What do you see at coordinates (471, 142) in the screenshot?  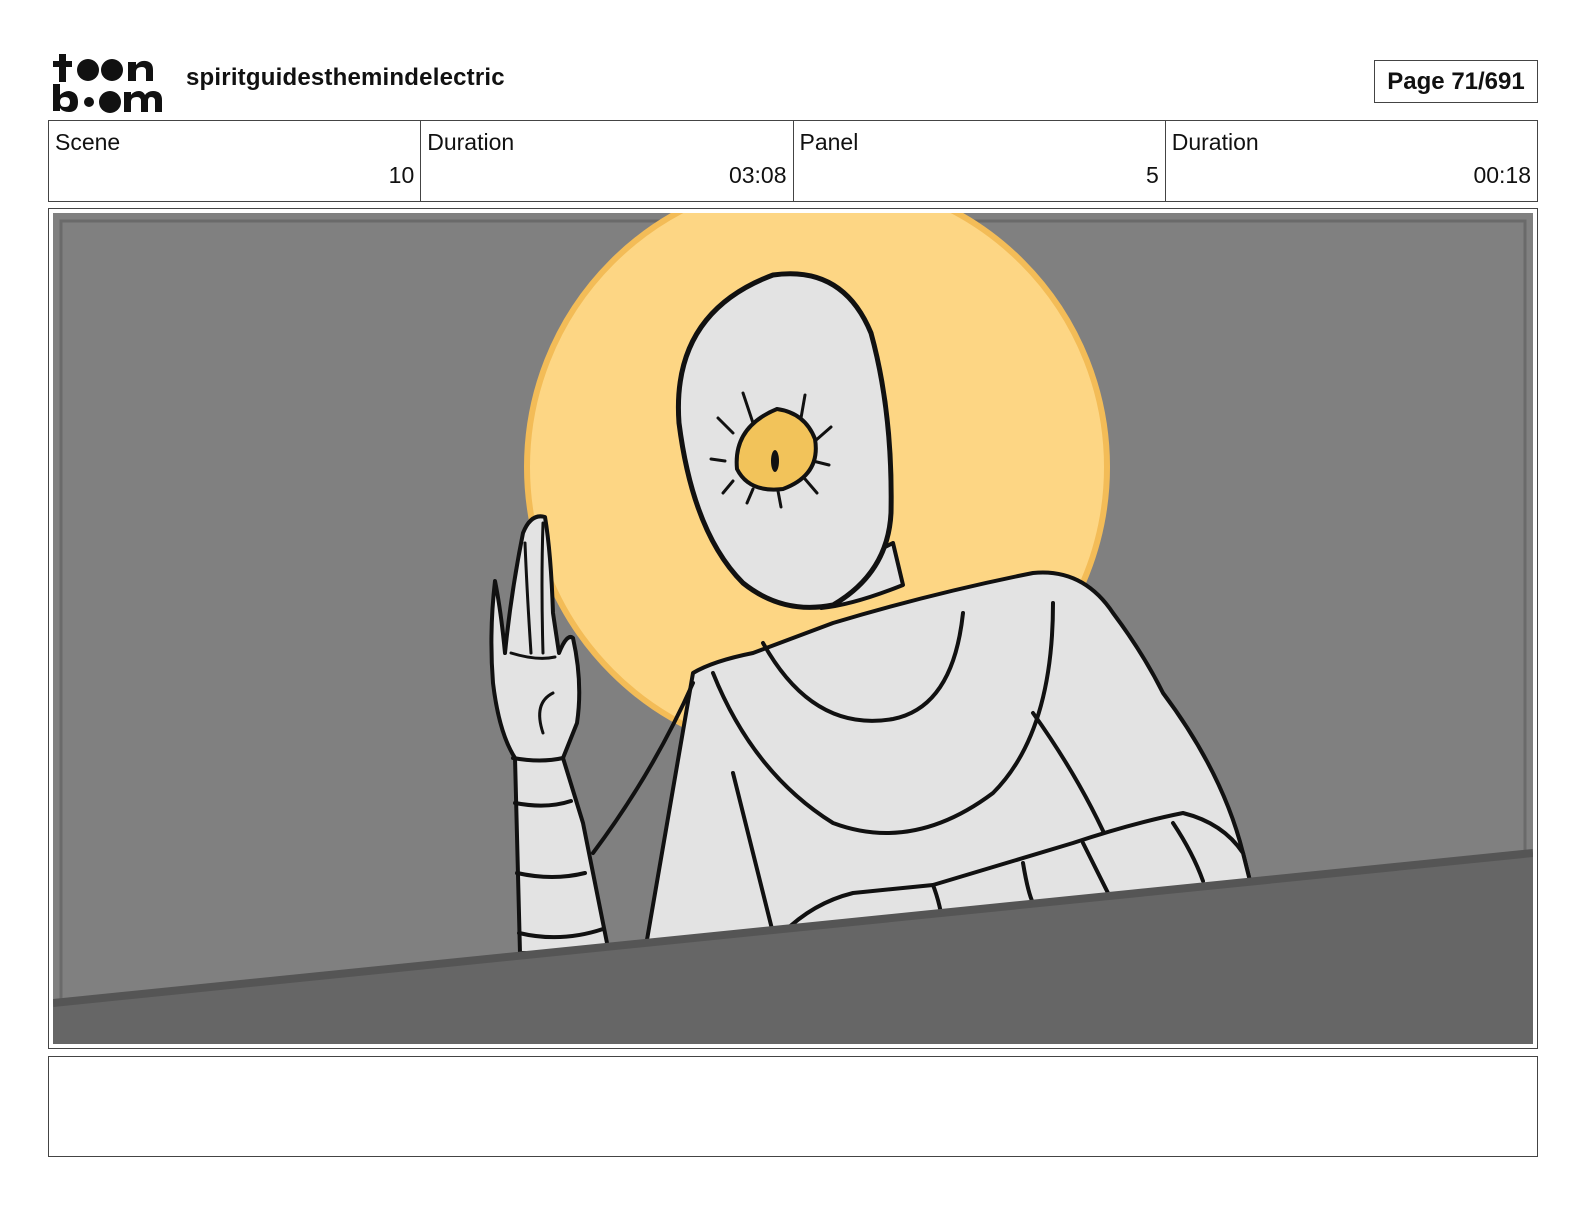 I see `scene-duration-label: Duration` at bounding box center [471, 142].